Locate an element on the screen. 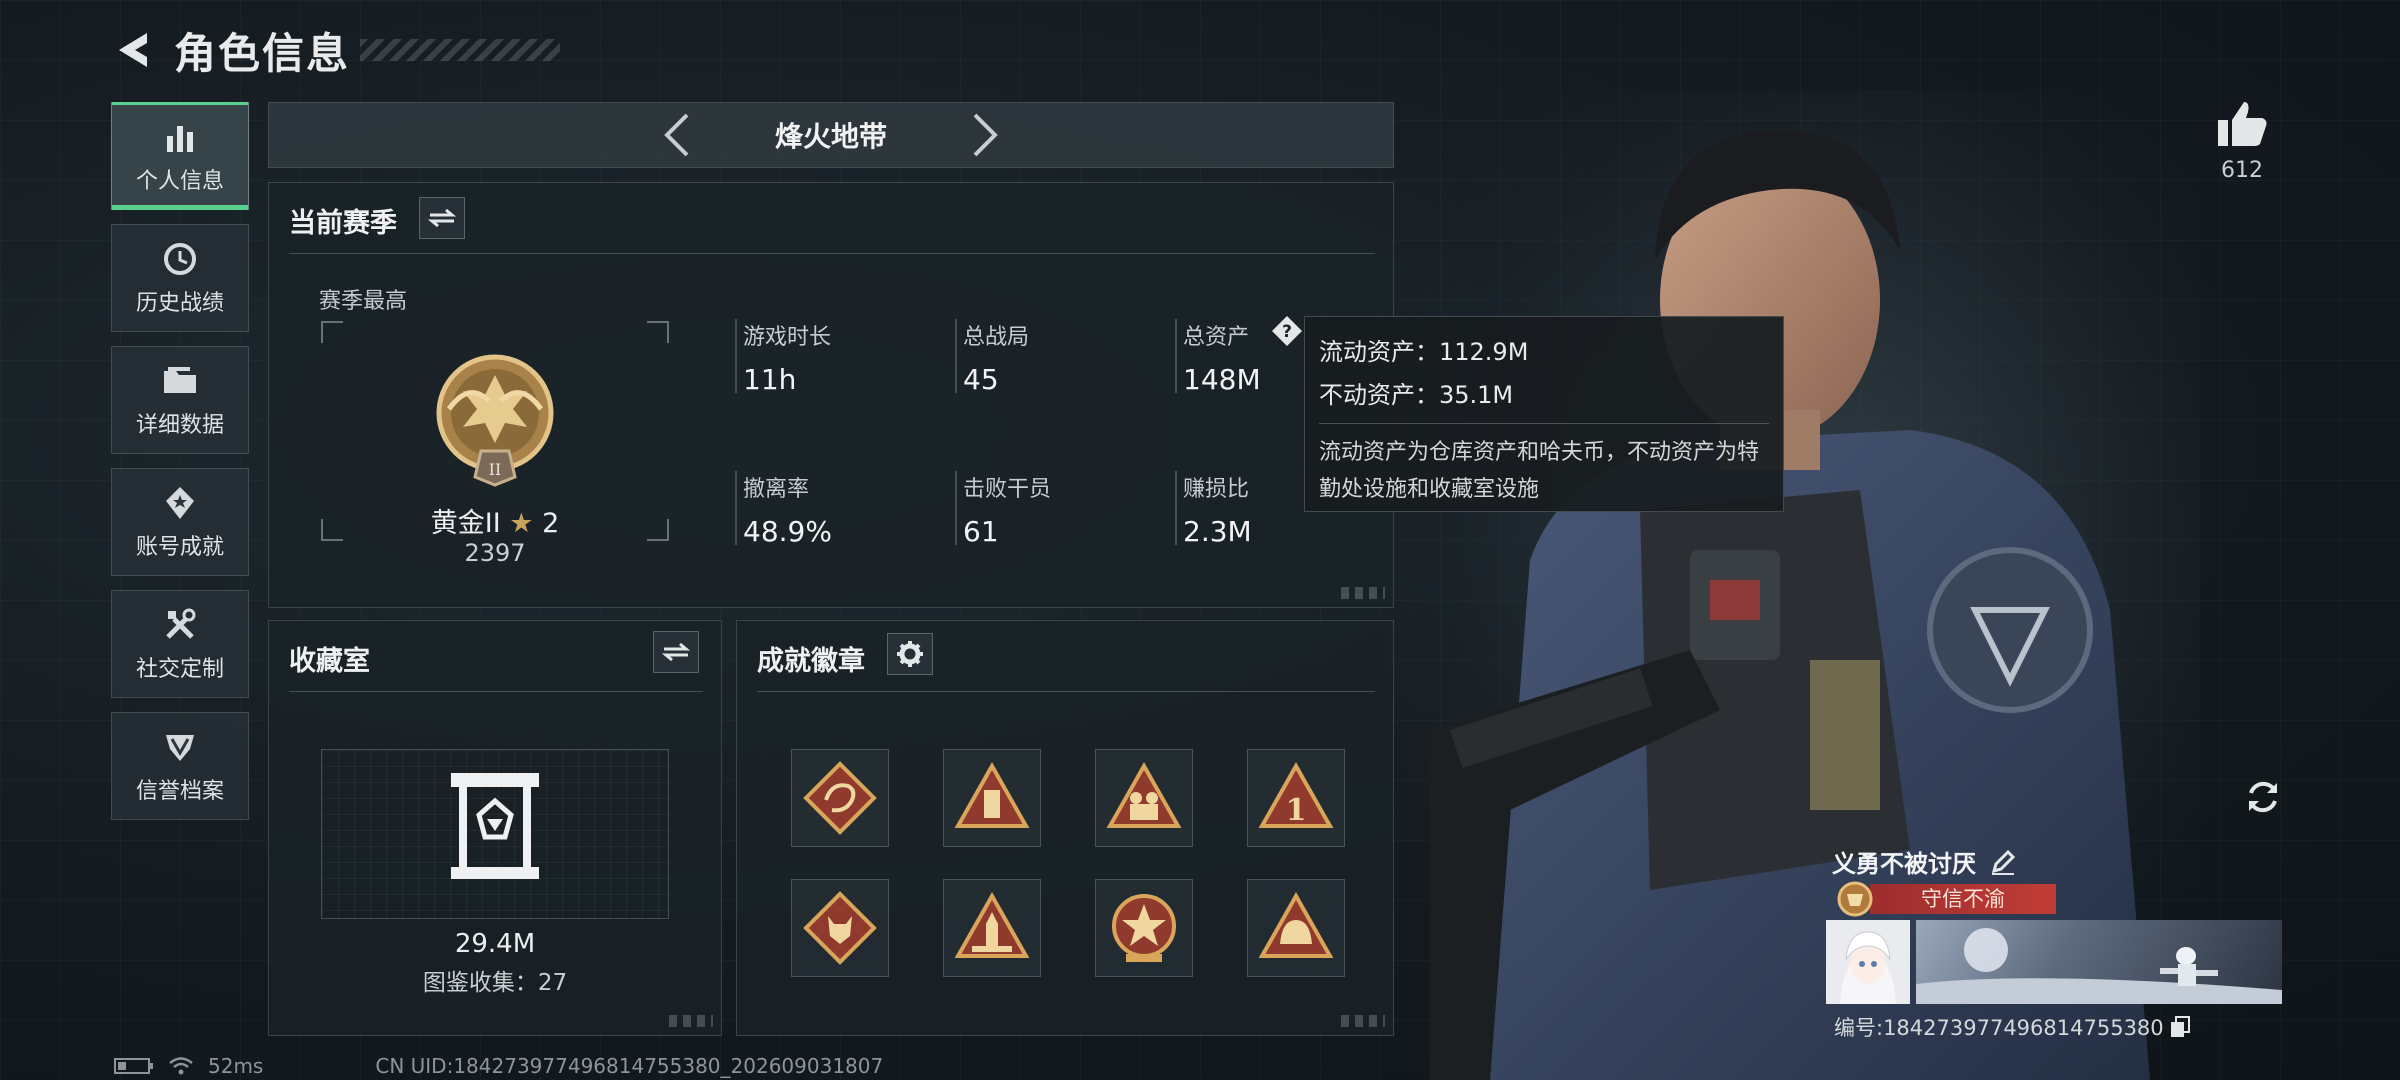 Image resolution: width=2400 pixels, height=1080 pixels. folder-icon is located at coordinates (180, 381).